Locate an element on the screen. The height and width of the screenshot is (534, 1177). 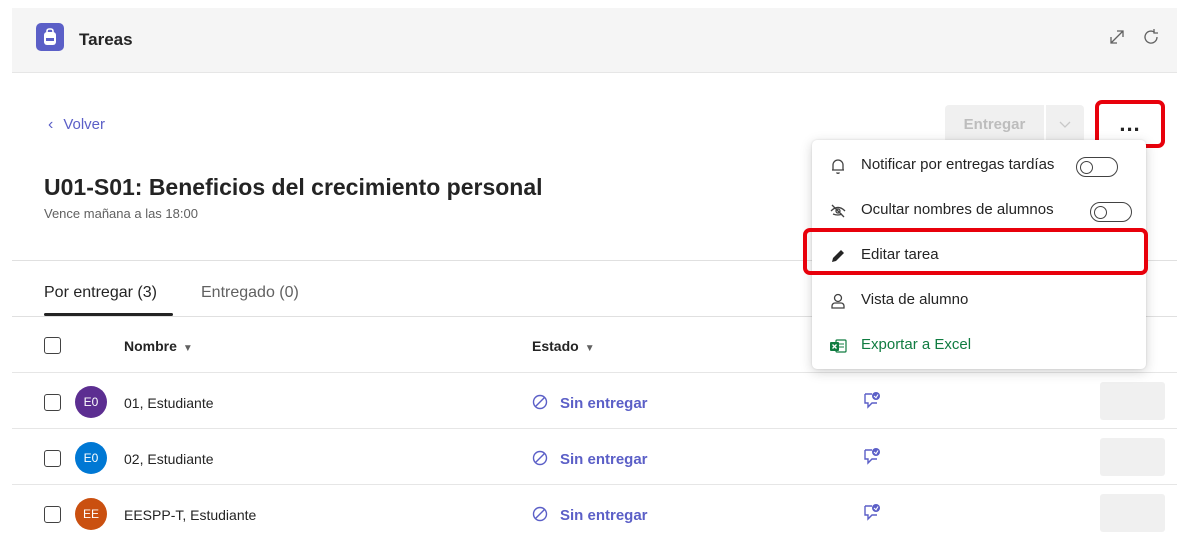
refresh-icon is located at coordinates (1151, 37).